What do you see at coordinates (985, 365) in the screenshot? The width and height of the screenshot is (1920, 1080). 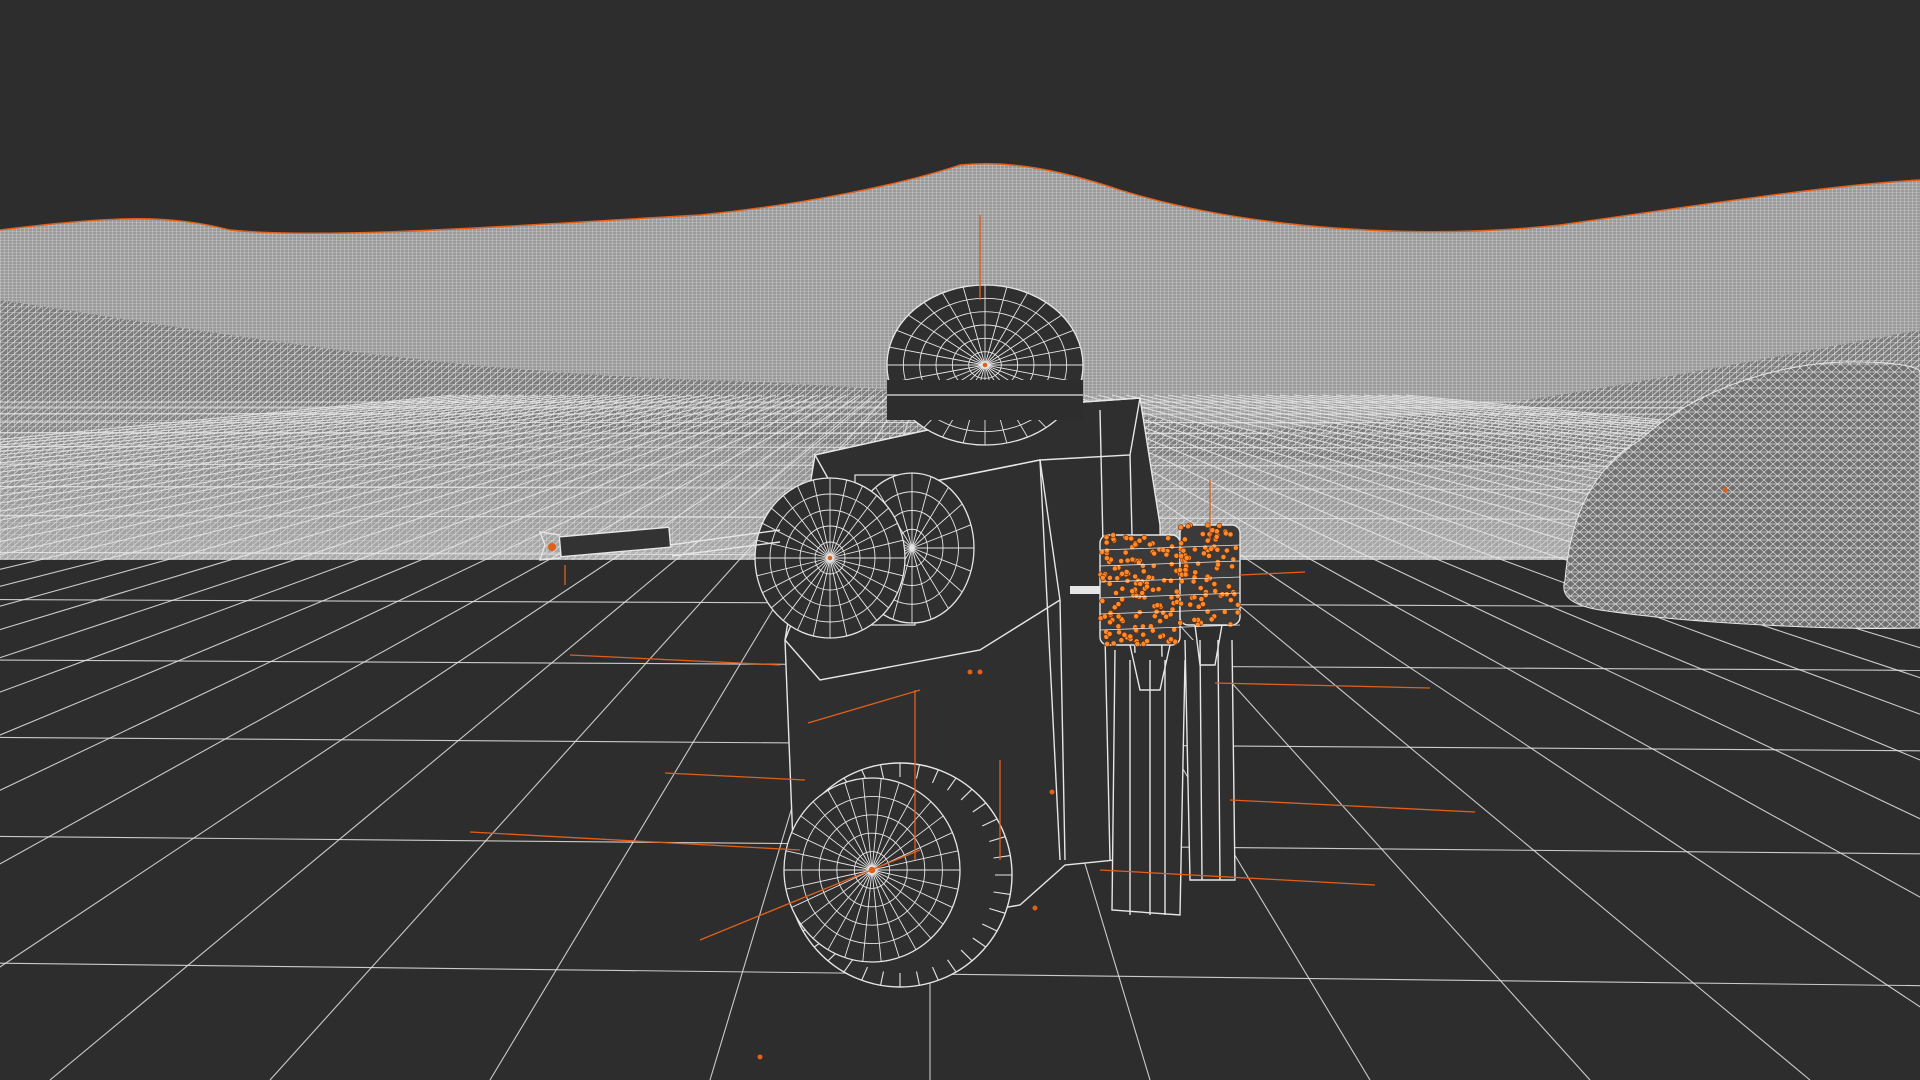 I see `antenna-dish` at bounding box center [985, 365].